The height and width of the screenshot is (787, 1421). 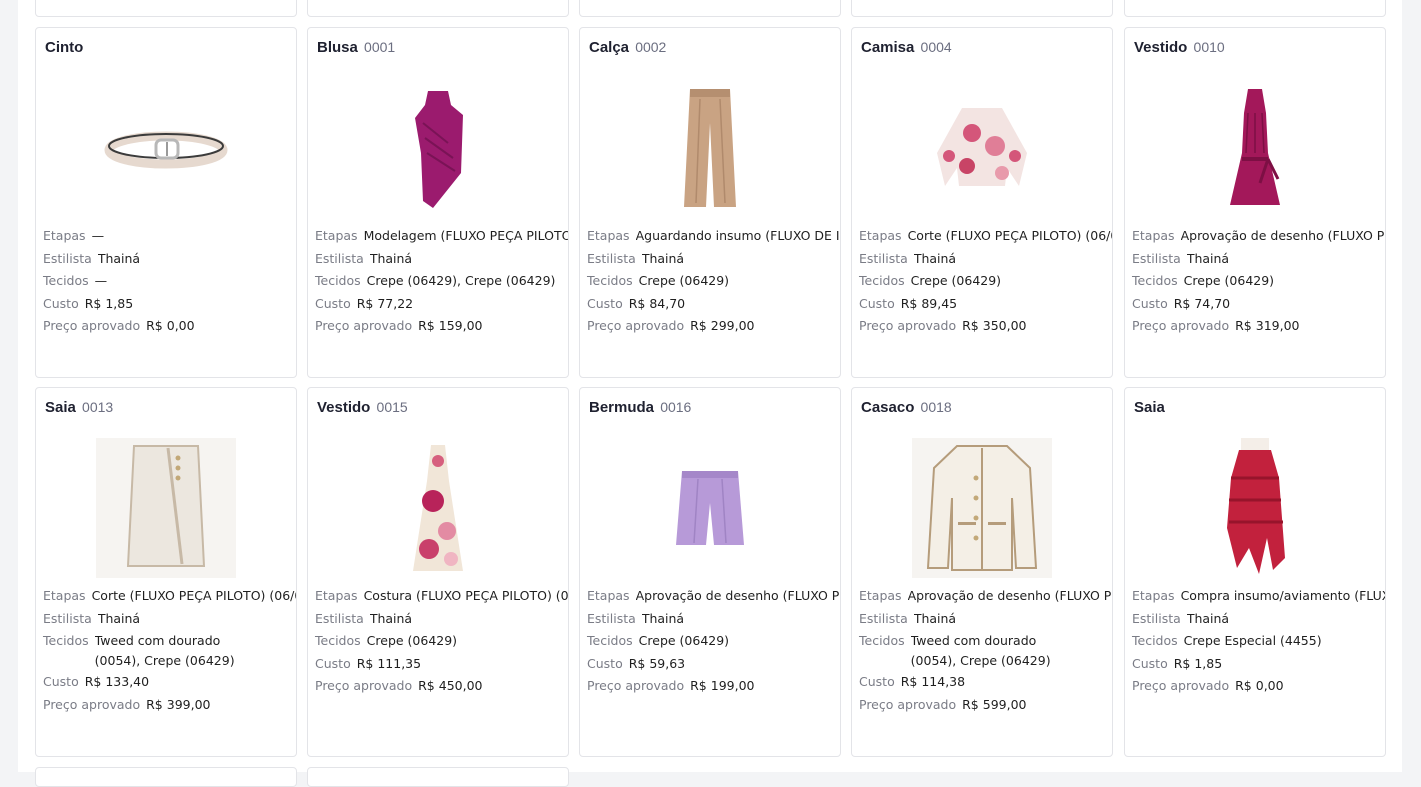 What do you see at coordinates (609, 47) in the screenshot?
I see `product-name: Calça` at bounding box center [609, 47].